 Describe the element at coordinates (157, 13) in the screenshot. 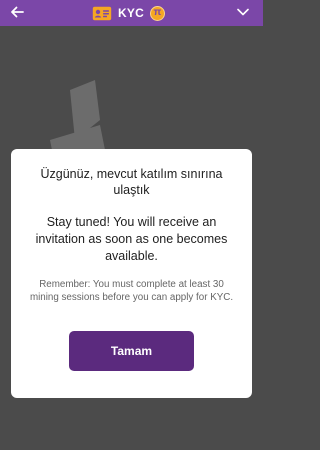

I see `pi-coin-icon: π` at that location.